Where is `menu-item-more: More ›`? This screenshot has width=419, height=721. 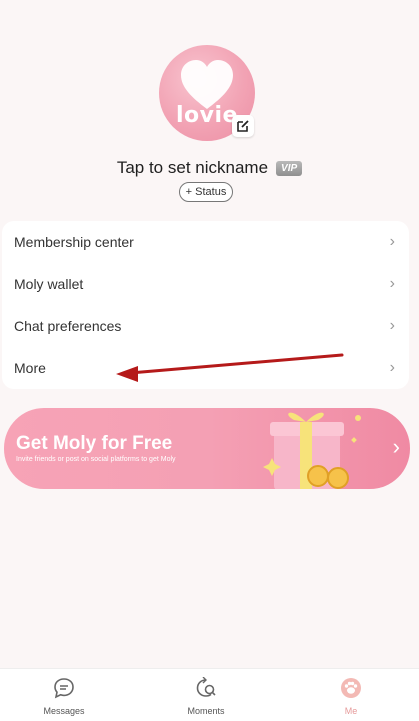
menu-item-more: More › is located at coordinates (205, 368).